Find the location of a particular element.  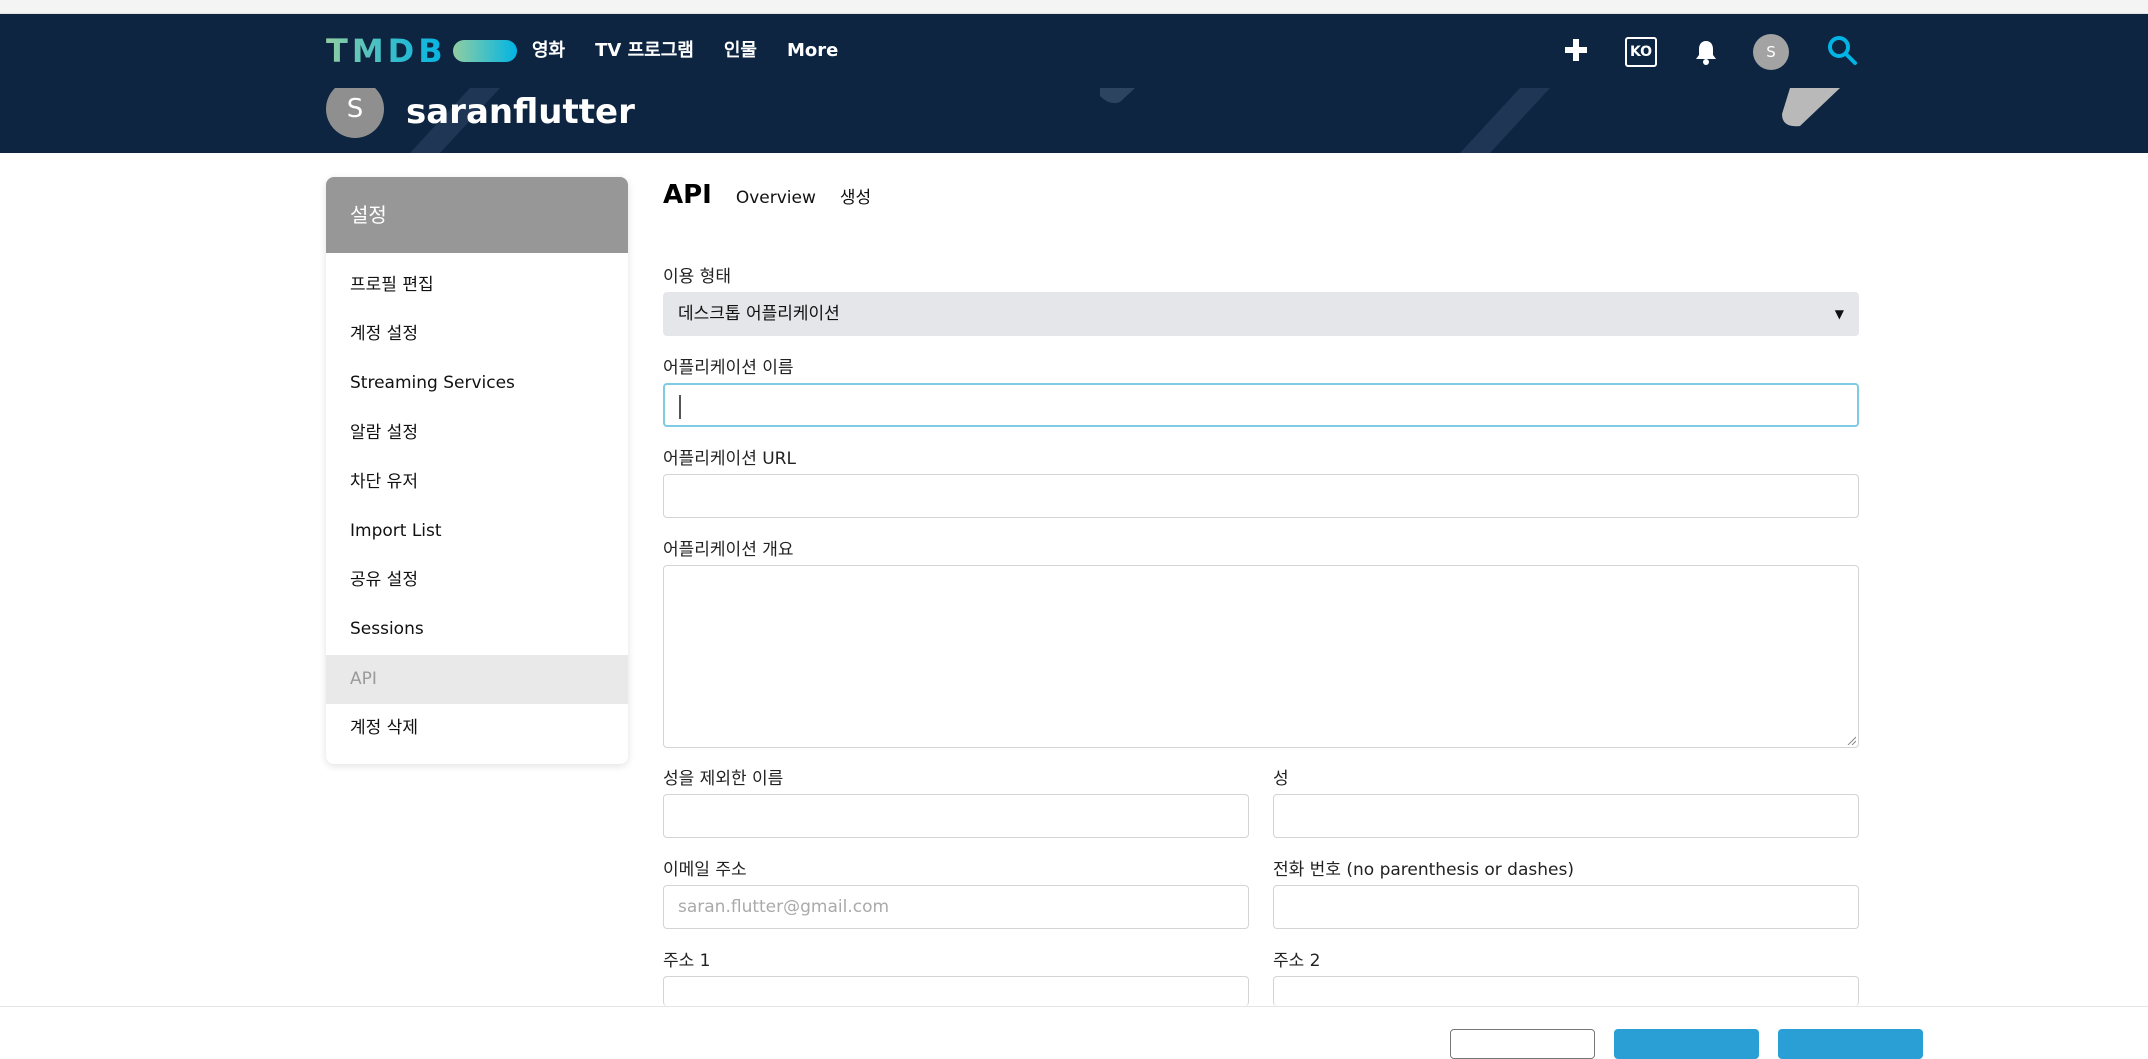

tab-overview: Overview is located at coordinates (776, 198).